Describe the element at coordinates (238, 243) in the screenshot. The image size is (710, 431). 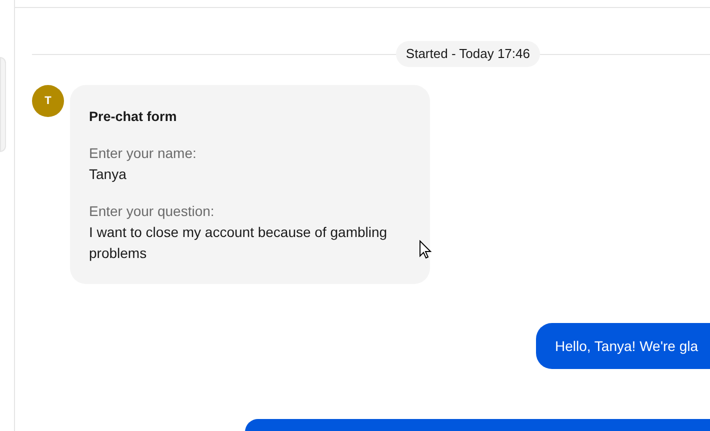
I see `field-value: I want to close my account because of gambling problems` at that location.